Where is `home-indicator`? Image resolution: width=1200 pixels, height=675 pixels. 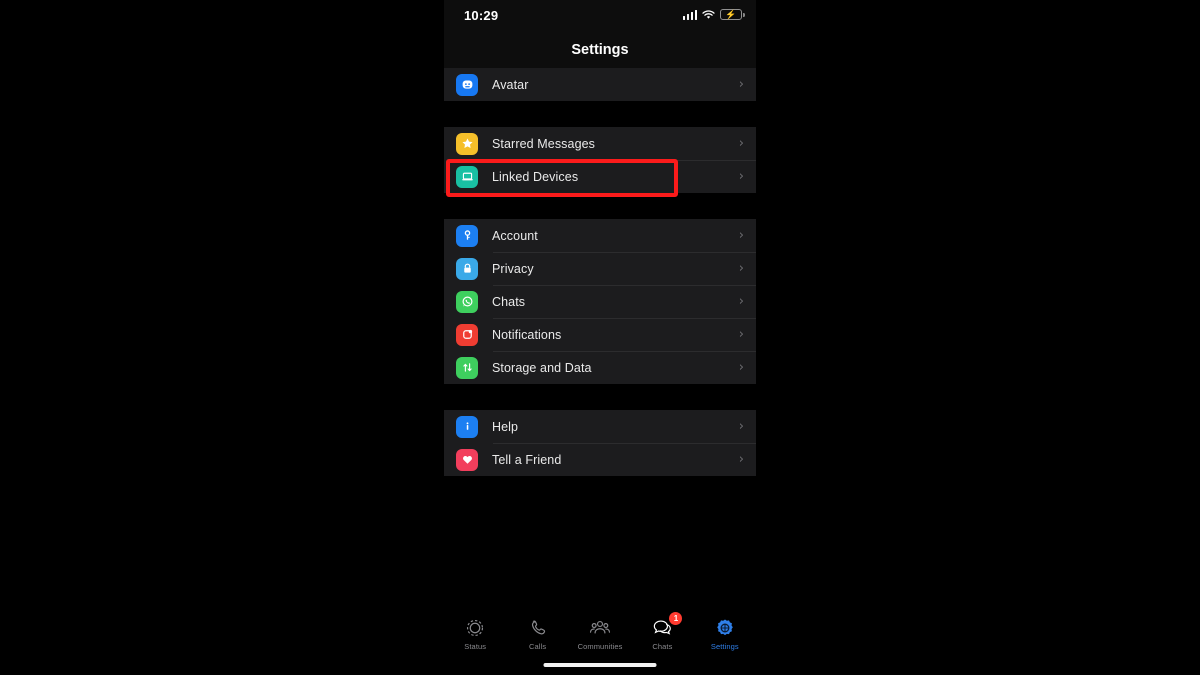
home-indicator is located at coordinates (600, 665).